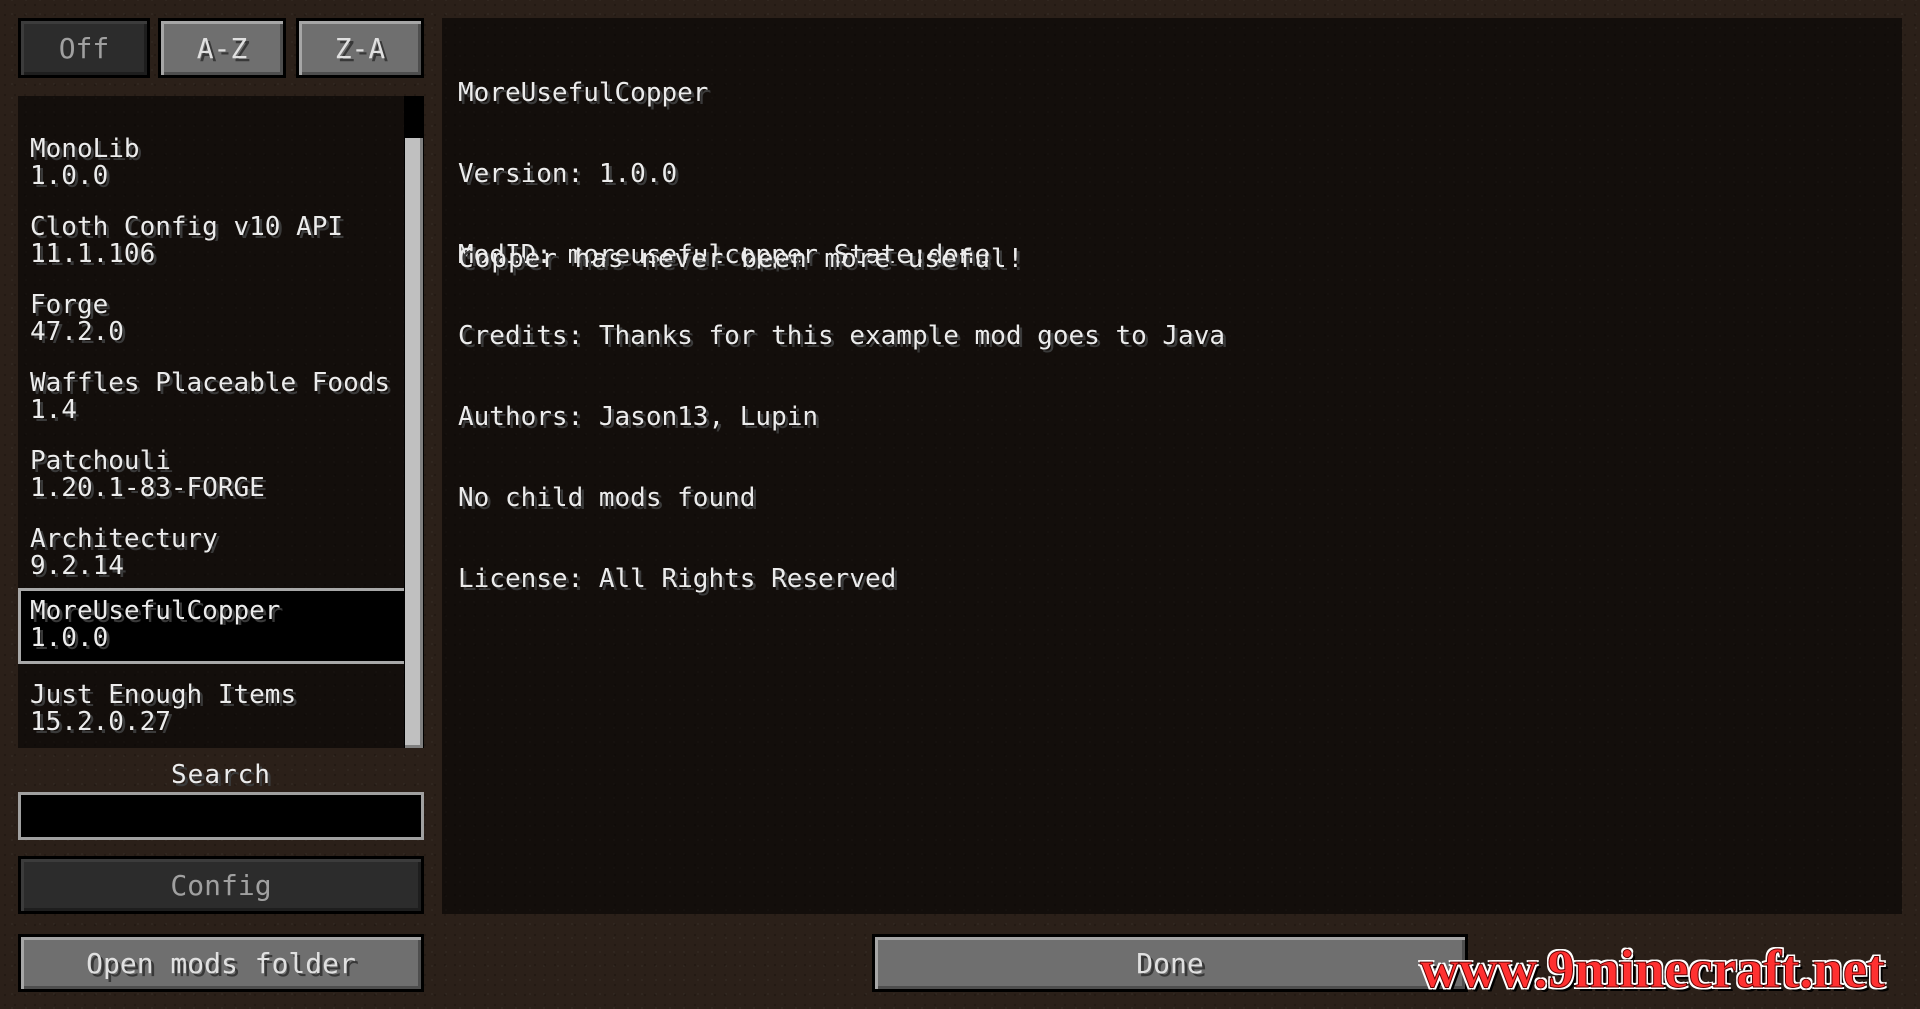 The height and width of the screenshot is (1009, 1920). Describe the element at coordinates (221, 963) in the screenshot. I see `open-mods-folder-button: Open mods folder` at that location.